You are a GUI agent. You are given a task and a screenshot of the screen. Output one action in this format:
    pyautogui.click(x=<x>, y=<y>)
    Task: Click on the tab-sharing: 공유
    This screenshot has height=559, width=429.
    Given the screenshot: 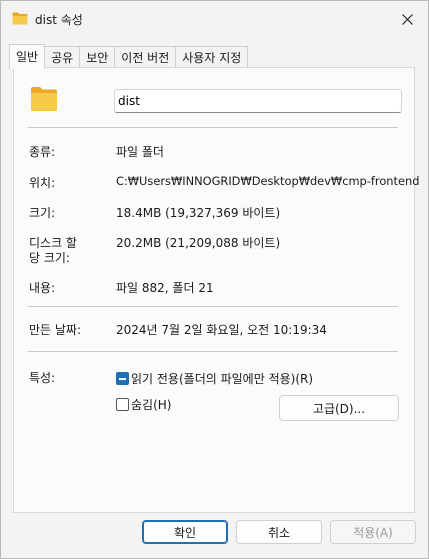 What is the action you would take?
    pyautogui.click(x=62, y=57)
    